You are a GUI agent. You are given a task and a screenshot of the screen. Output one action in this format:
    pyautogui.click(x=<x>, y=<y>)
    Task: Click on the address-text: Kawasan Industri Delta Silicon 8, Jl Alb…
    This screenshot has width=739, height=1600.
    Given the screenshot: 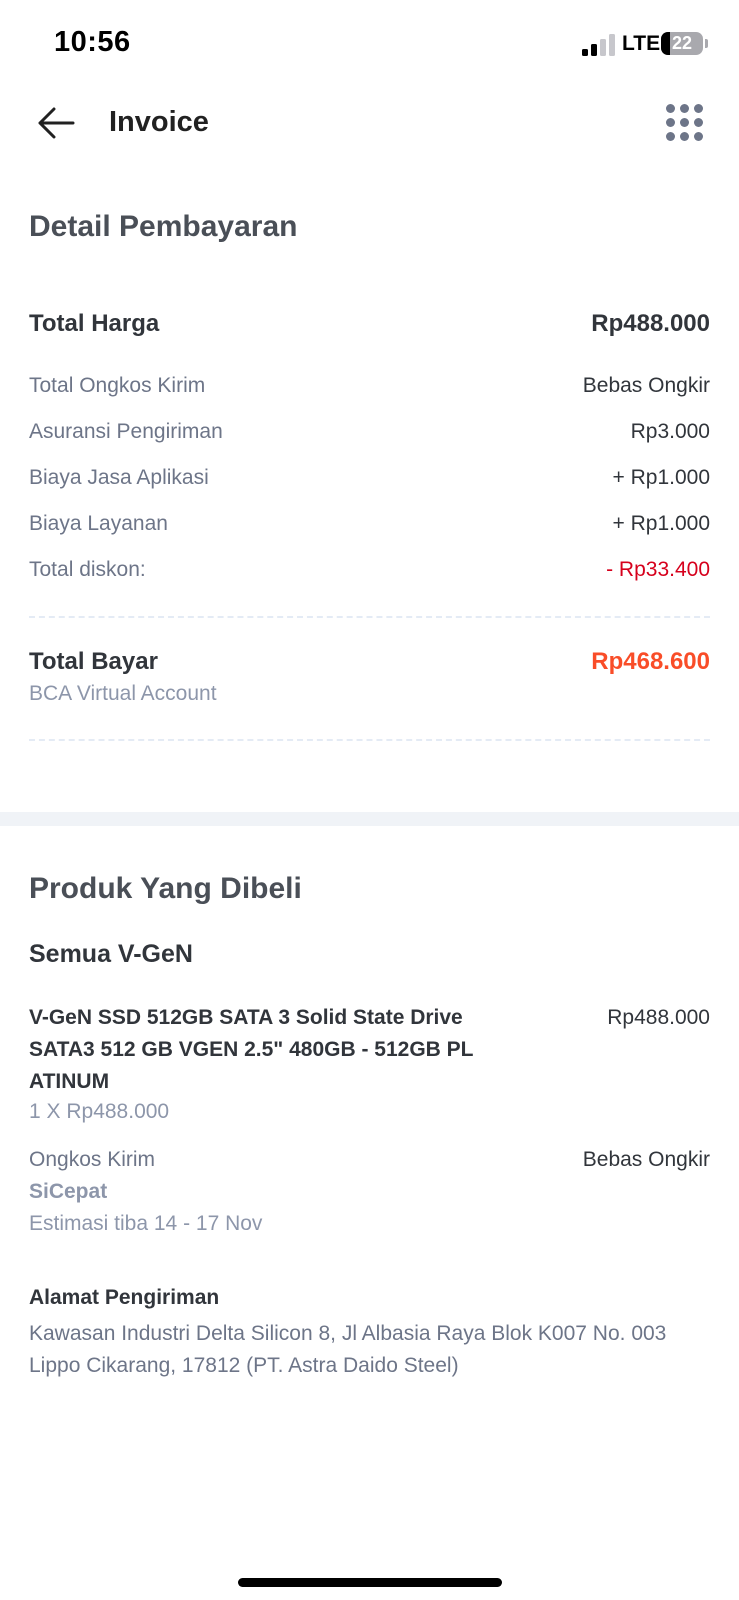 What is the action you would take?
    pyautogui.click(x=348, y=1349)
    